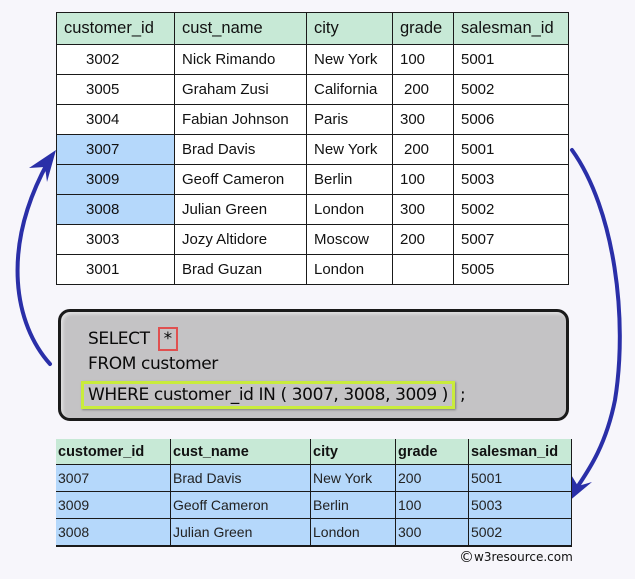 This screenshot has height=579, width=635. What do you see at coordinates (113, 478) in the screenshot?
I see `result-cell-customer-id: 3007` at bounding box center [113, 478].